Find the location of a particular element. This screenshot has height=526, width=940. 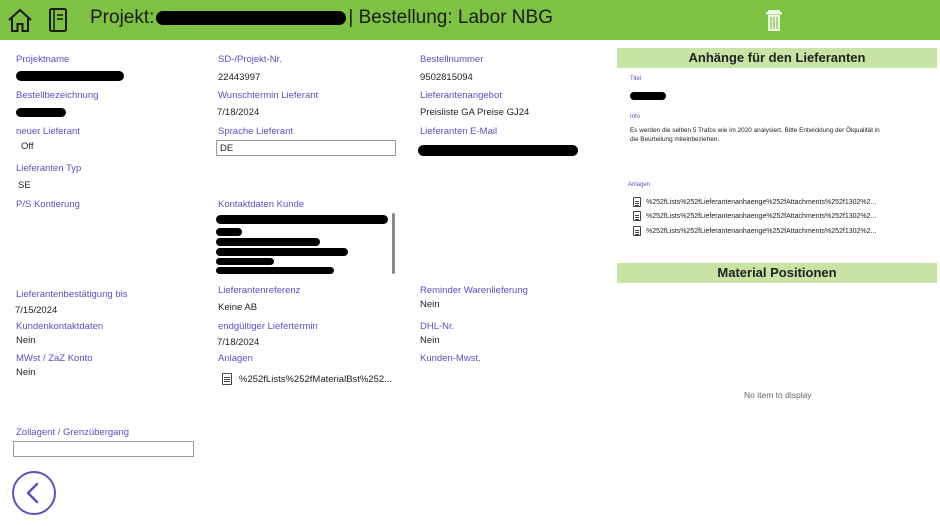

page-title: Projekt: | Bestellung: Labor NBG is located at coordinates (321, 18).